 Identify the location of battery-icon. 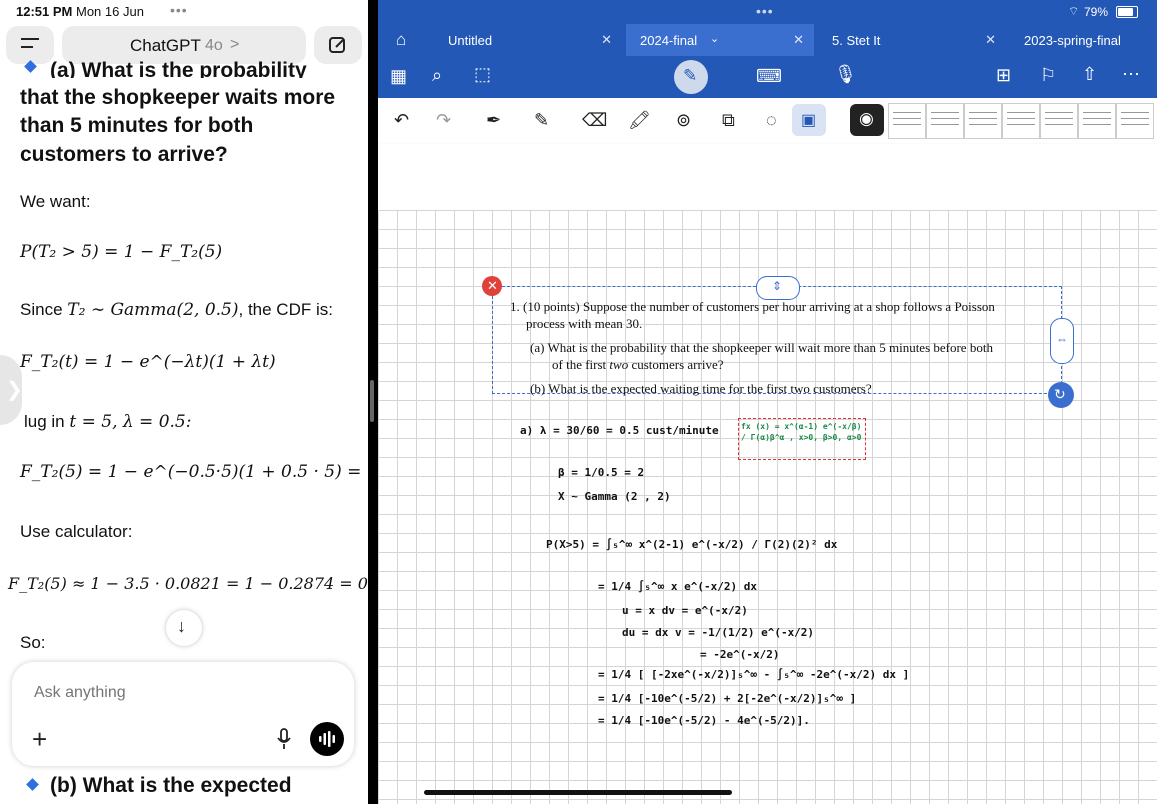
(1127, 12).